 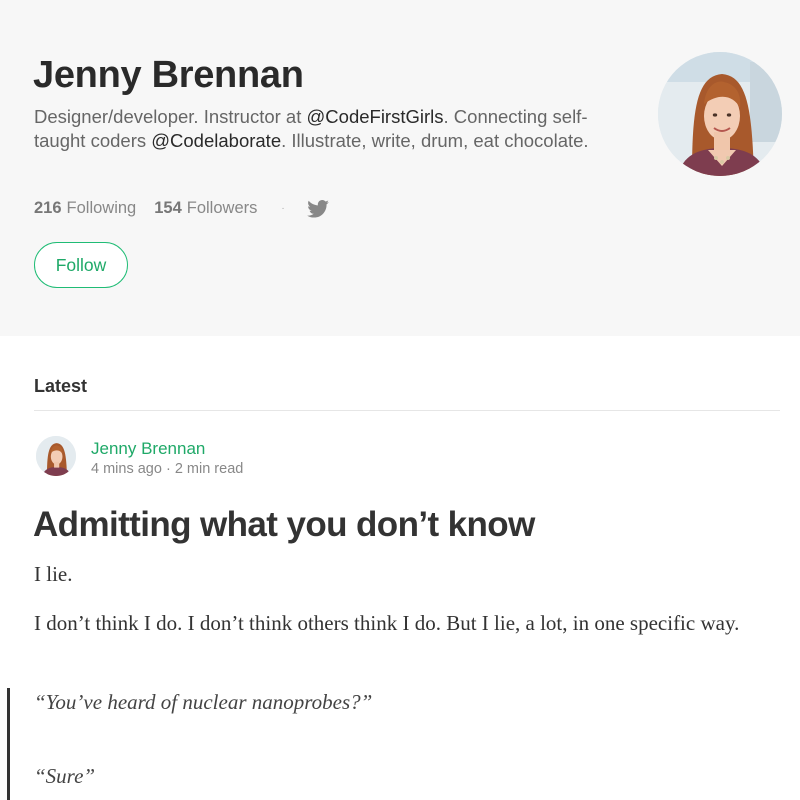 I want to click on followers-count: 154, so click(x=168, y=208).